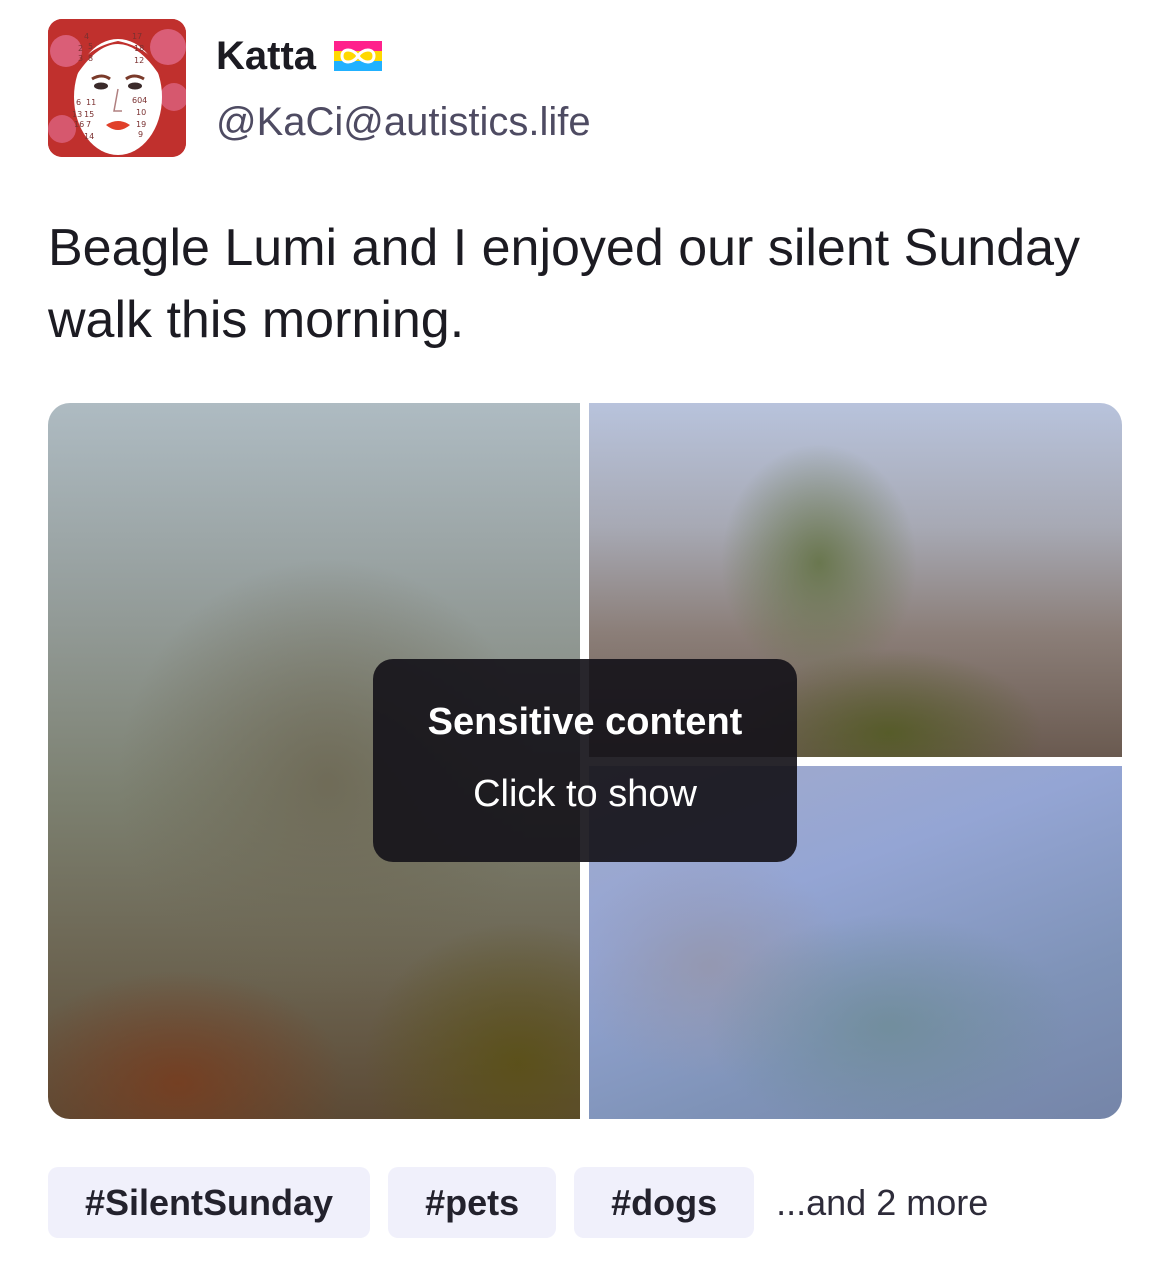  Describe the element at coordinates (89, 136) in the screenshot. I see `avatar-number: 14` at that location.